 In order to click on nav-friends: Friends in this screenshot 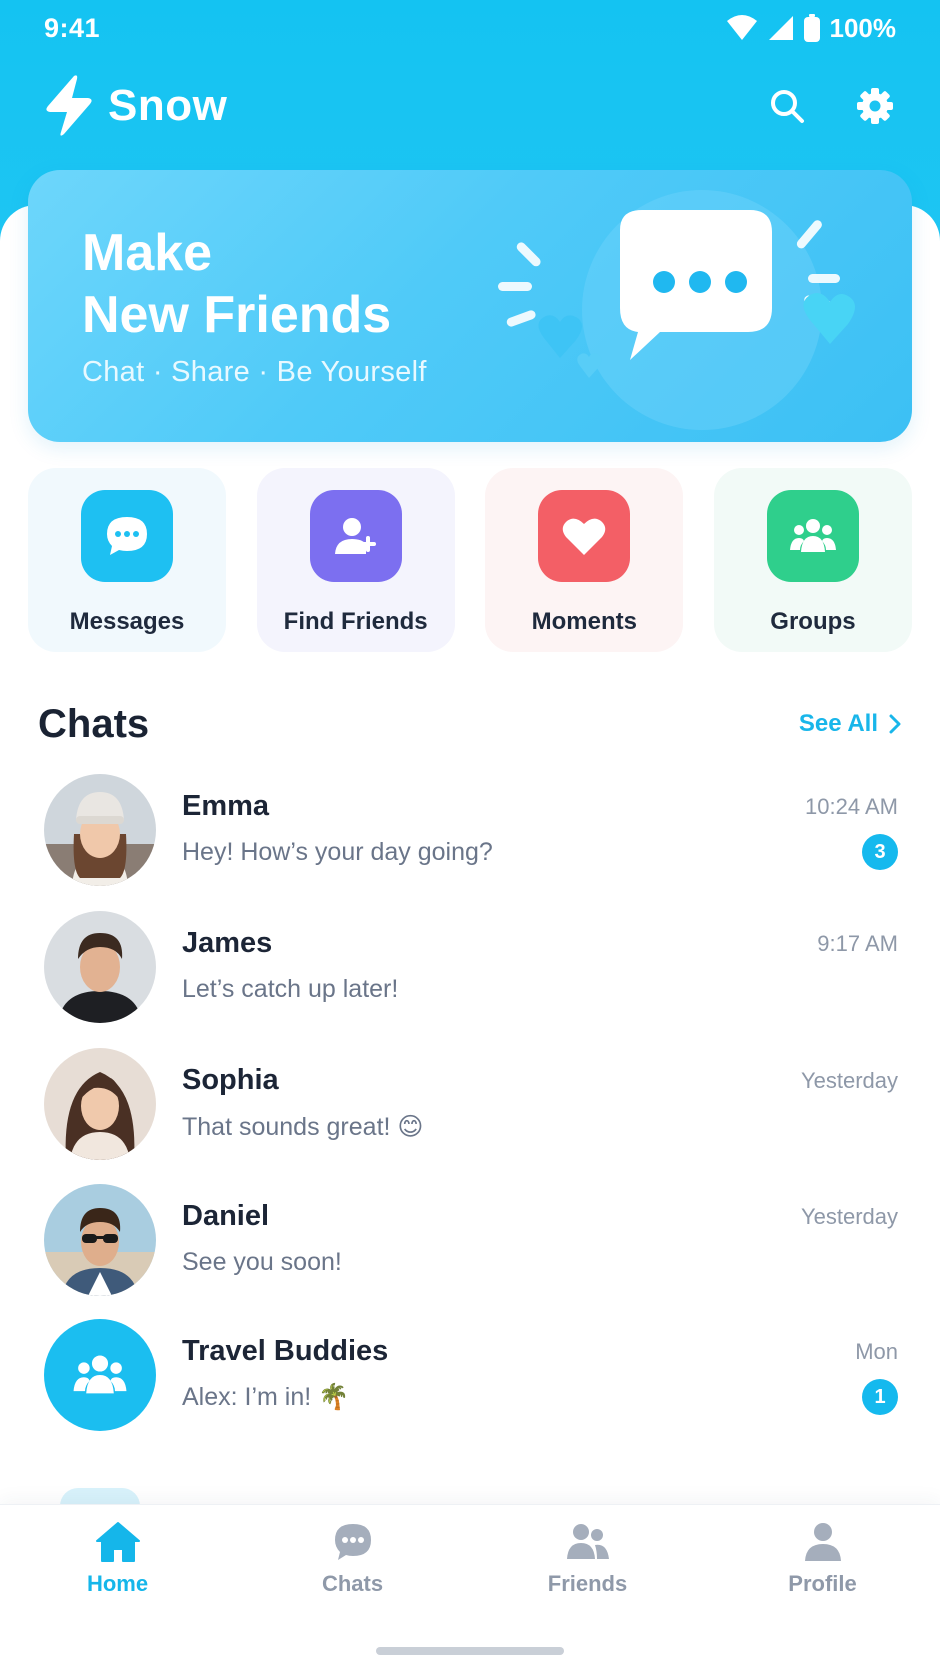, I will do `click(588, 1559)`.